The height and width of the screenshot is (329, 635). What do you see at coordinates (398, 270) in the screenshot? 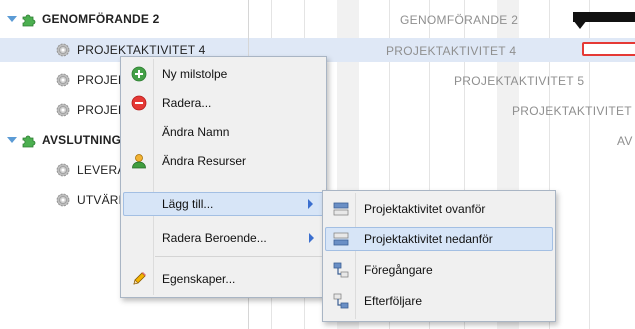
I see `menu-item-label: Föregångare` at bounding box center [398, 270].